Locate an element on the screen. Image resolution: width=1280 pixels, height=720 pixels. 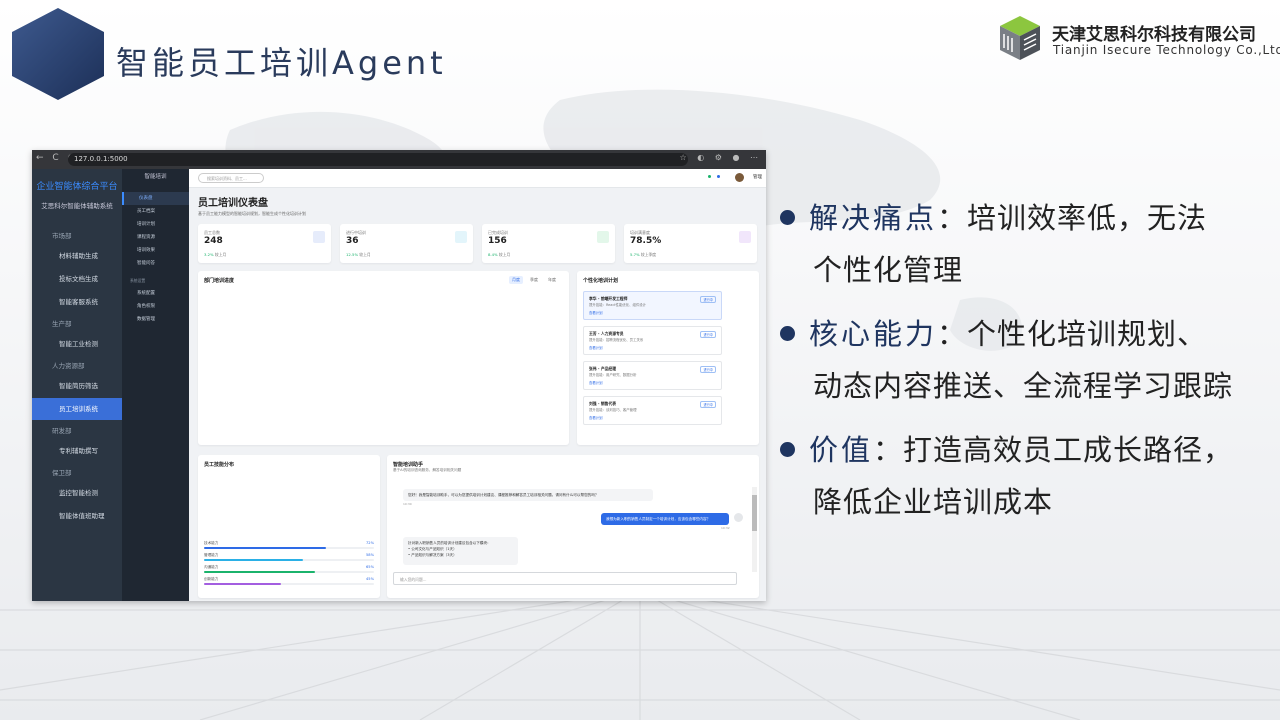
plan-skills: 提升技能：用户研究、数据分析 is located at coordinates (613, 375).